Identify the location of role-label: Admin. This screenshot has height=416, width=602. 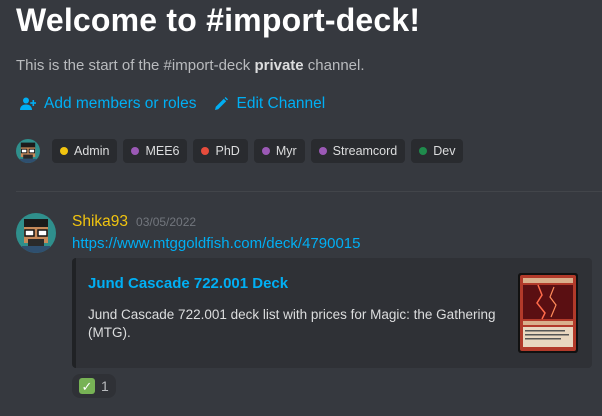
(92, 151).